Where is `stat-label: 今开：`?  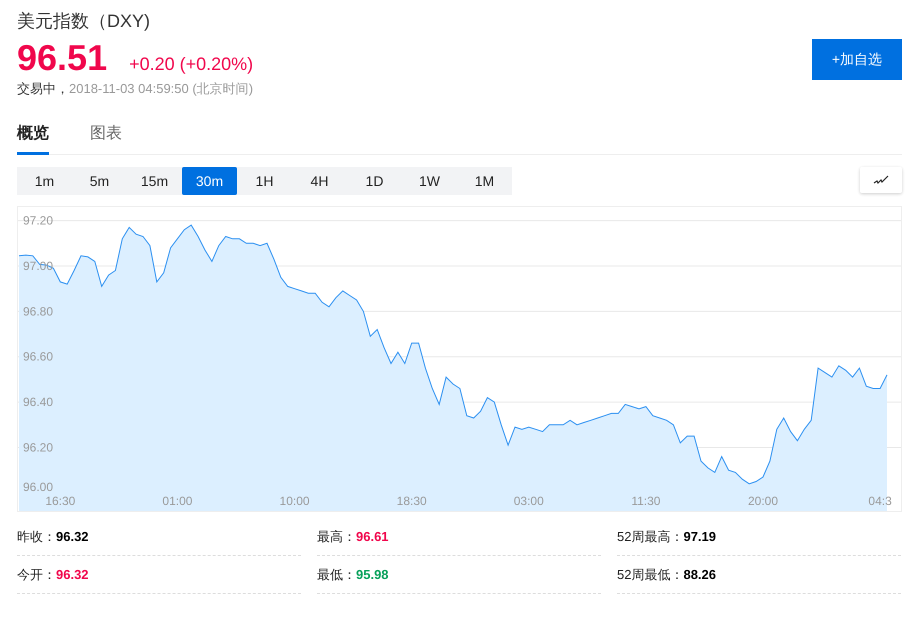
stat-label: 今开： is located at coordinates (36, 574).